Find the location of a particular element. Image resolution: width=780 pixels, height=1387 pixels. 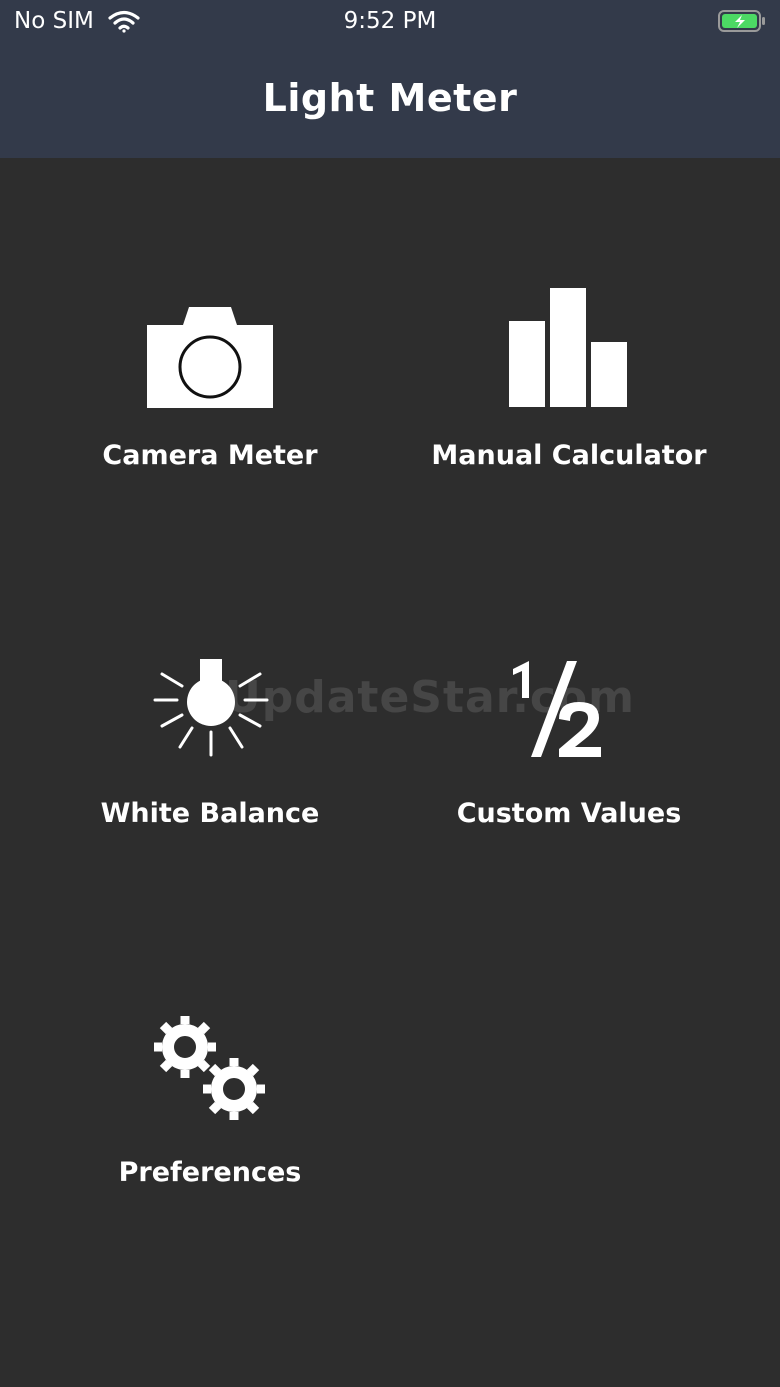

camera-meter-button: Camera Meter is located at coordinates (210, 393).